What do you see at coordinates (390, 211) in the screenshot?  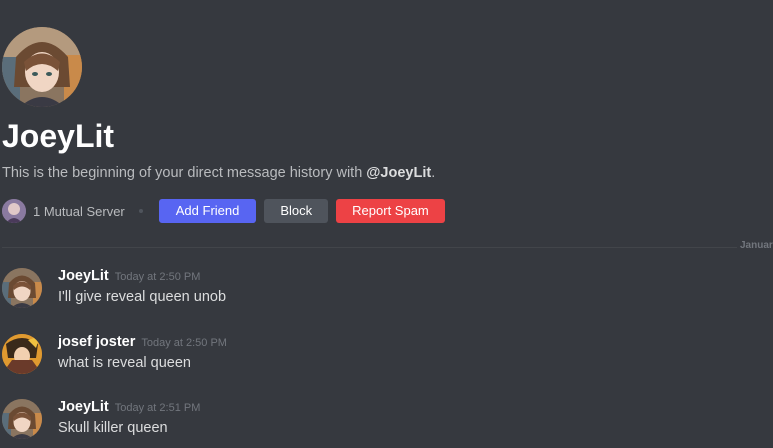 I see `report-spam-button: Report Spam` at bounding box center [390, 211].